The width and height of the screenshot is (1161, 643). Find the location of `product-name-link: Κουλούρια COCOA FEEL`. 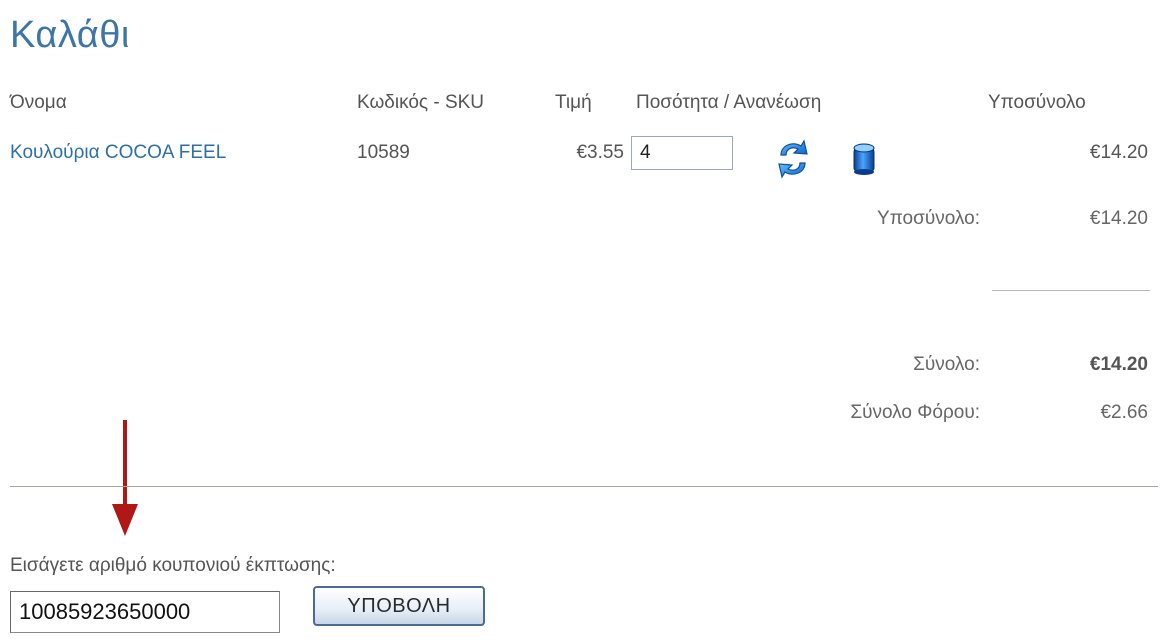

product-name-link: Κουλούρια COCOA FEEL is located at coordinates (118, 153).